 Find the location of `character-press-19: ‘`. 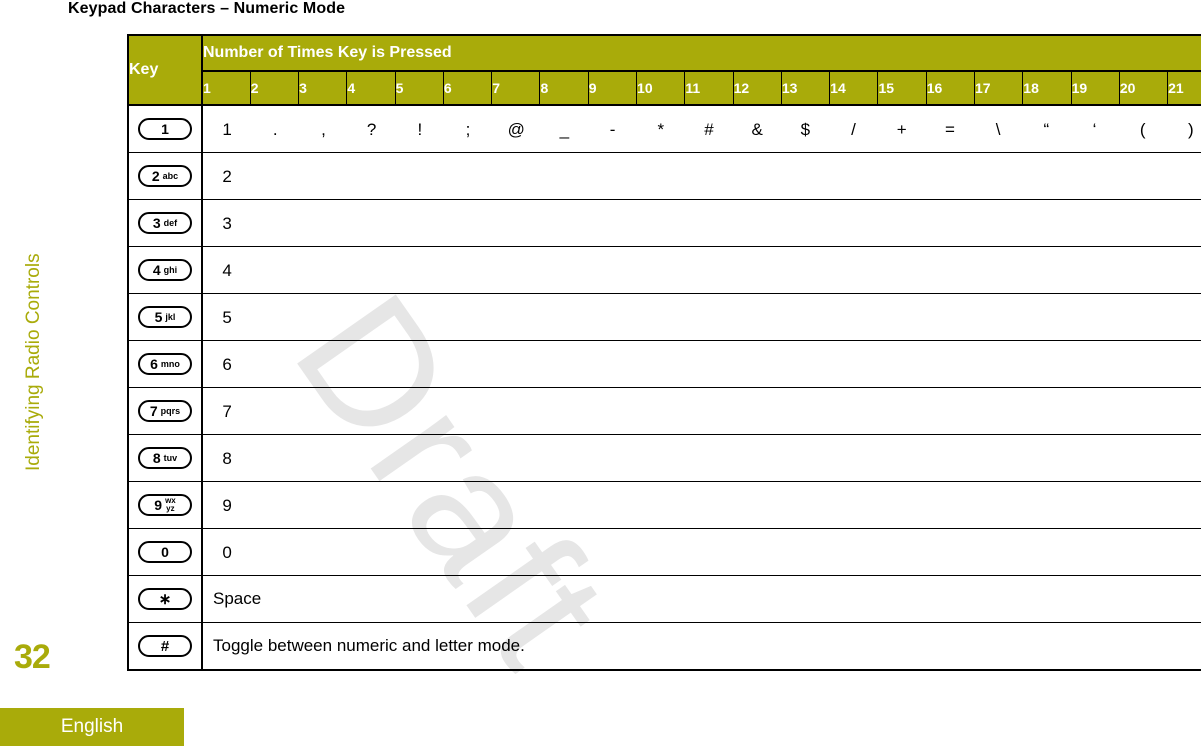

character-press-19: ‘ is located at coordinates (1094, 129).